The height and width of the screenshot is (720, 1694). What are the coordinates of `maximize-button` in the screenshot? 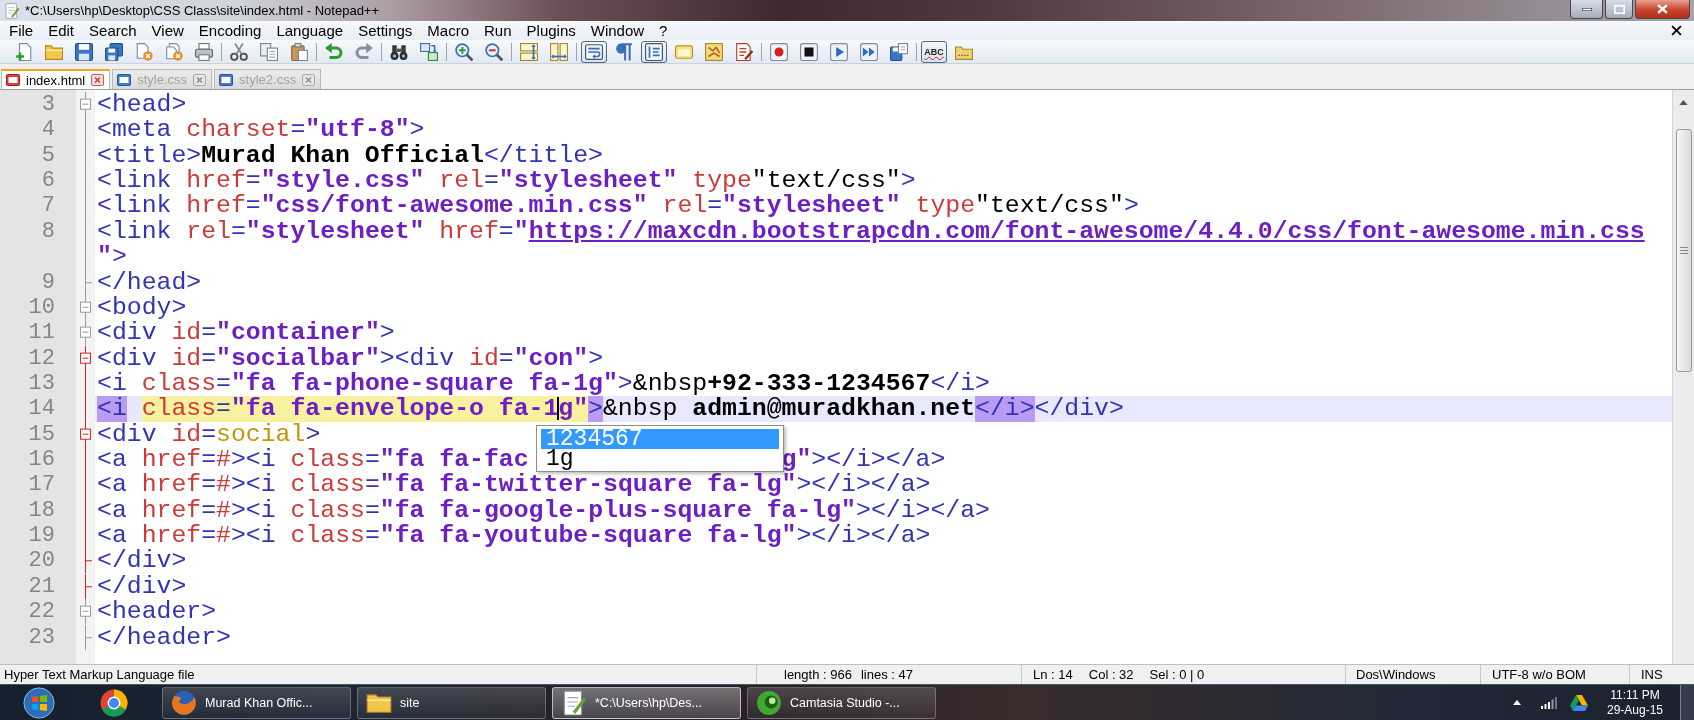 It's located at (1619, 9).